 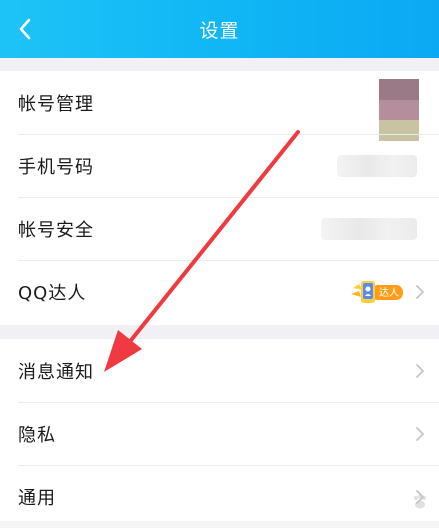 I want to click on chevron-left-icon, so click(x=25, y=29).